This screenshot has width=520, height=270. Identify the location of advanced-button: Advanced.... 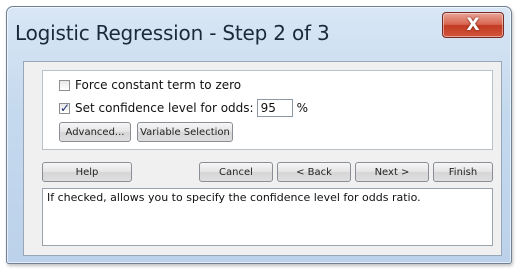
(95, 132).